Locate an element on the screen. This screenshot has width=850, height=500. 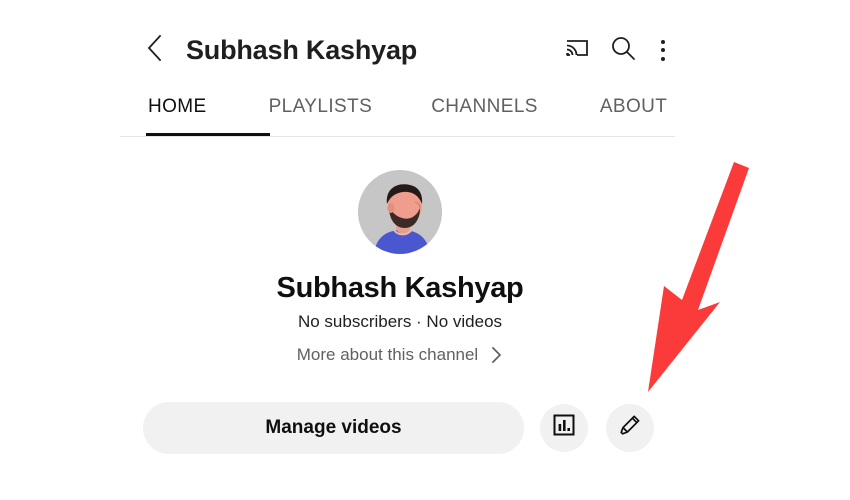
chevron-left-icon is located at coordinates (155, 50).